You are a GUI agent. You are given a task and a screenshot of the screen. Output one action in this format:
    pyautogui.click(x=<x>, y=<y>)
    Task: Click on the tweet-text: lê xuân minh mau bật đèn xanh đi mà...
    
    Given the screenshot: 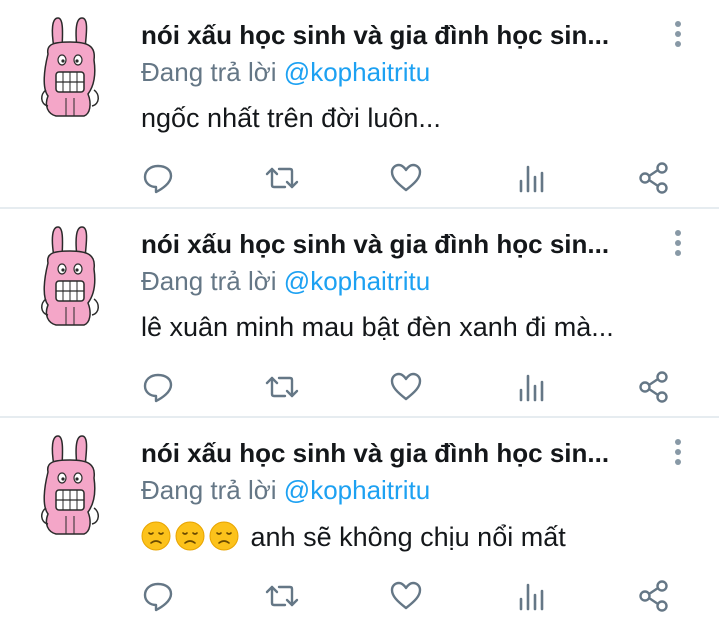 What is the action you would take?
    pyautogui.click(x=377, y=327)
    